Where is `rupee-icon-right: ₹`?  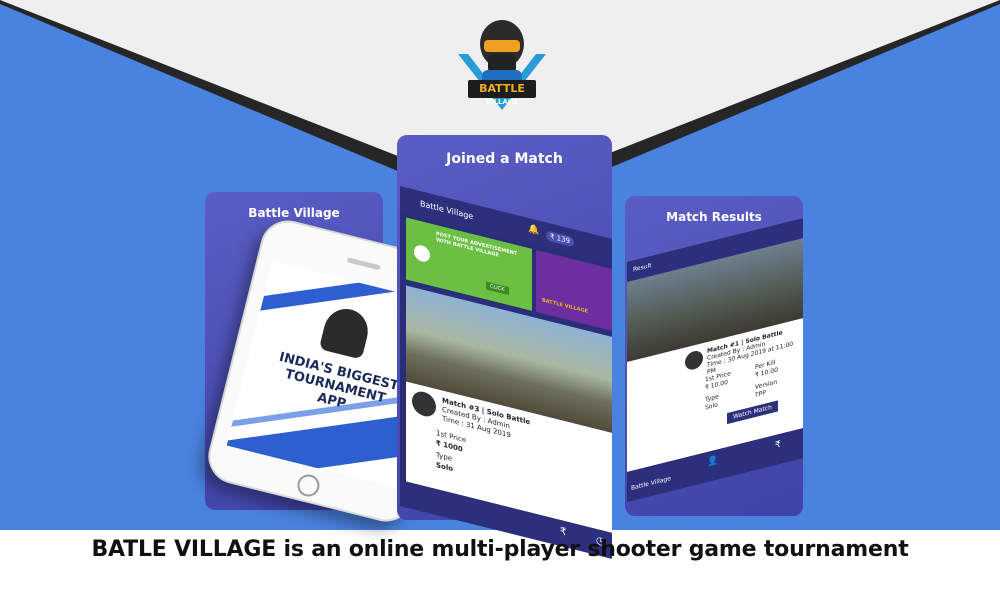
rupee-icon-right: ₹ is located at coordinates (778, 445).